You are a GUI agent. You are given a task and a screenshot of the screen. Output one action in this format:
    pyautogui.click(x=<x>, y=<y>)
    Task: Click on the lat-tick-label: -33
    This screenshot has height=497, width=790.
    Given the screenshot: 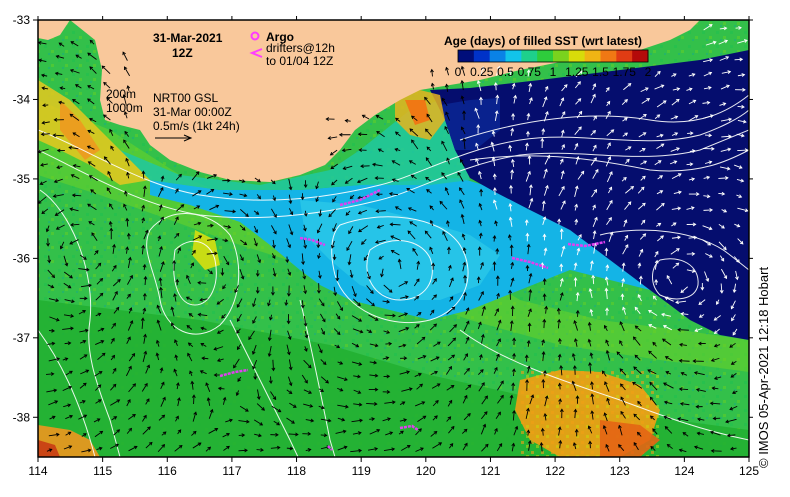 What is the action you would take?
    pyautogui.click(x=22, y=20)
    